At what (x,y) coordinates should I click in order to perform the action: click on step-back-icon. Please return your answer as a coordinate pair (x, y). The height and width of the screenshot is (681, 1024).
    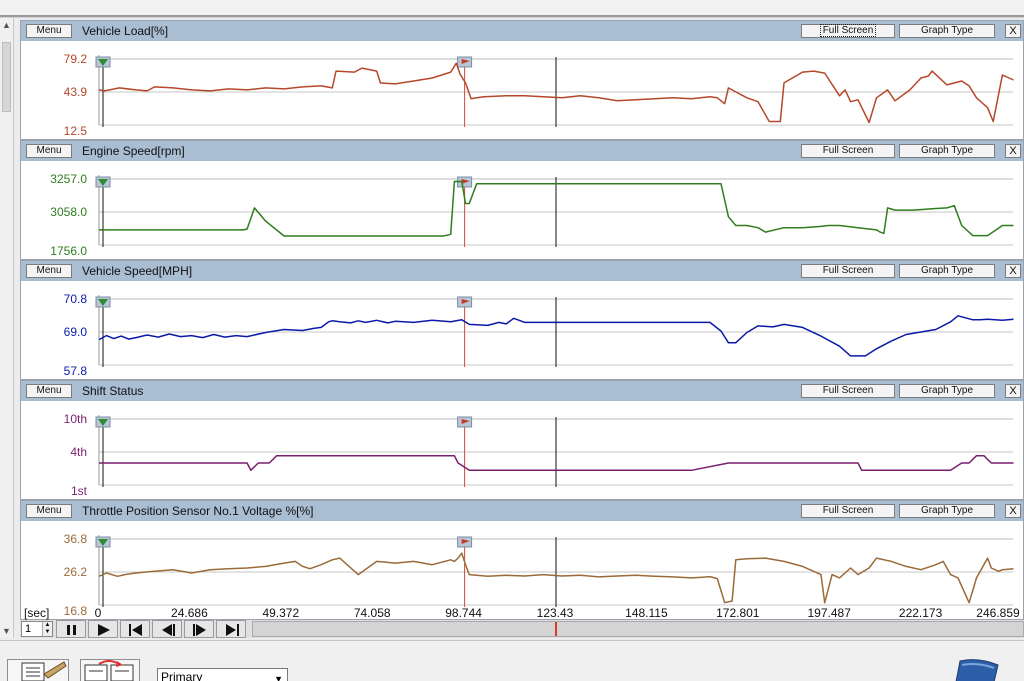
    Looking at the image, I should click on (168, 630).